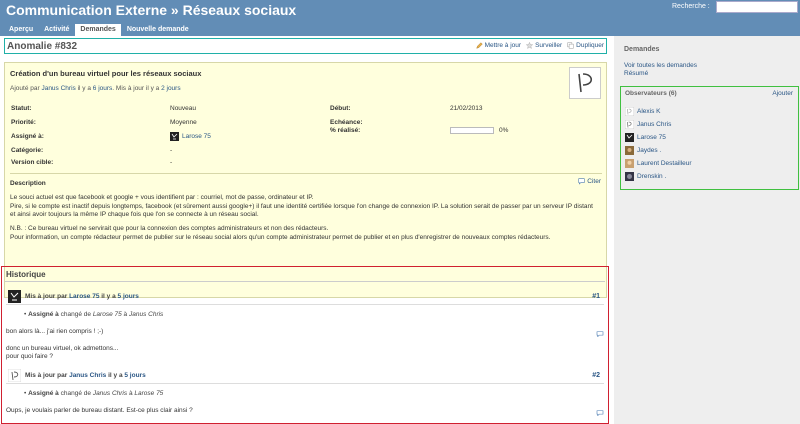 This screenshot has width=800, height=424. I want to click on tab-activite: Activité, so click(56, 30).